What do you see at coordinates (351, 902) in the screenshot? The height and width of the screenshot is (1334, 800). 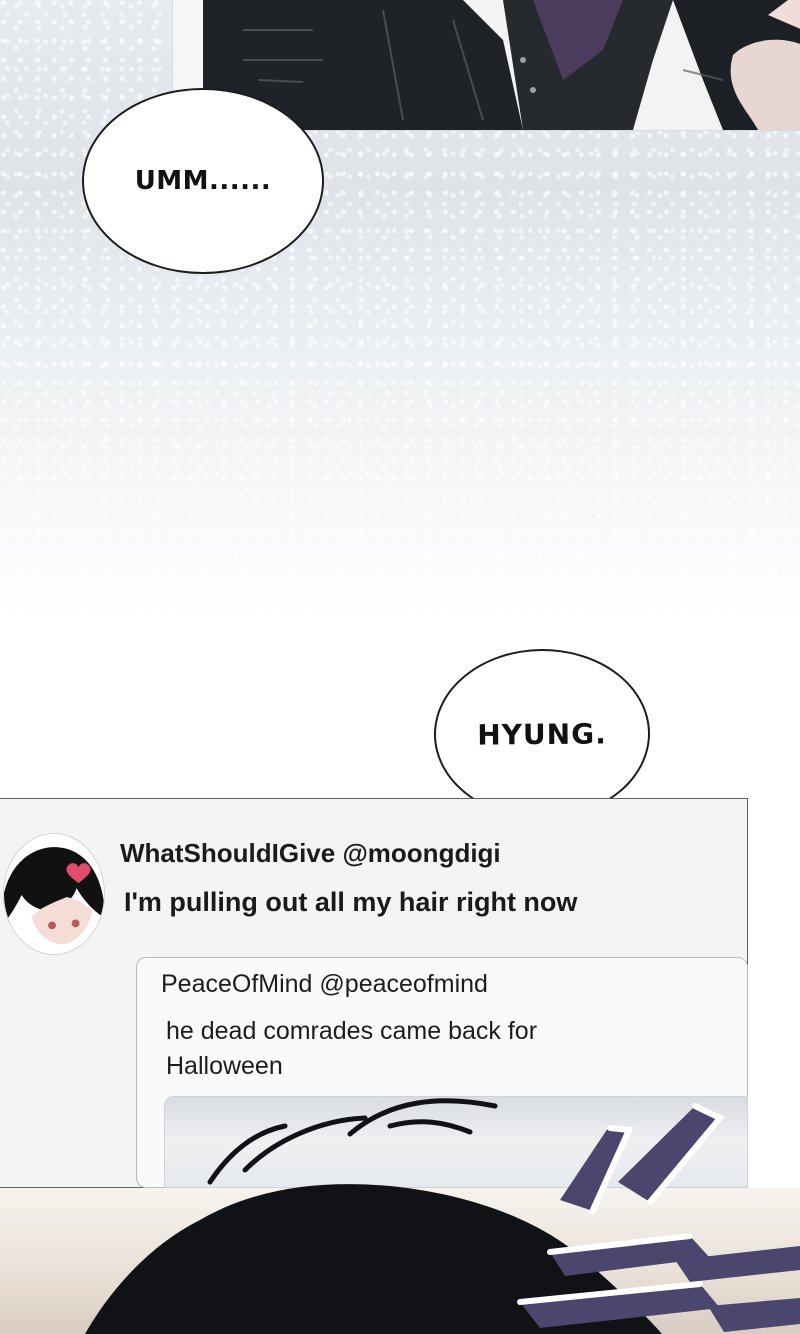 I see `post-text: I'm pulling out all my hair right now` at bounding box center [351, 902].